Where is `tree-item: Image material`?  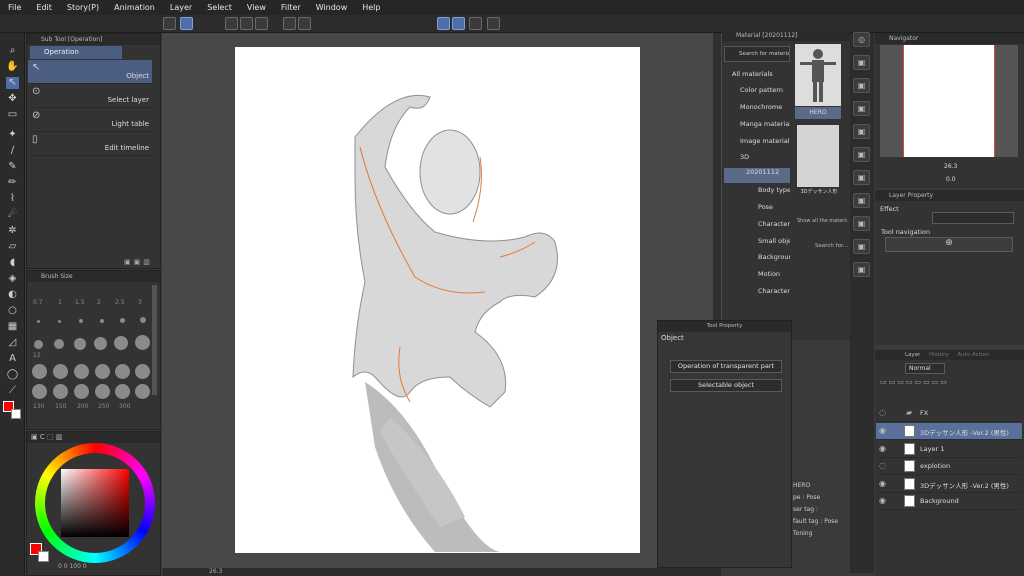
tree-item: Image material is located at coordinates (757, 144).